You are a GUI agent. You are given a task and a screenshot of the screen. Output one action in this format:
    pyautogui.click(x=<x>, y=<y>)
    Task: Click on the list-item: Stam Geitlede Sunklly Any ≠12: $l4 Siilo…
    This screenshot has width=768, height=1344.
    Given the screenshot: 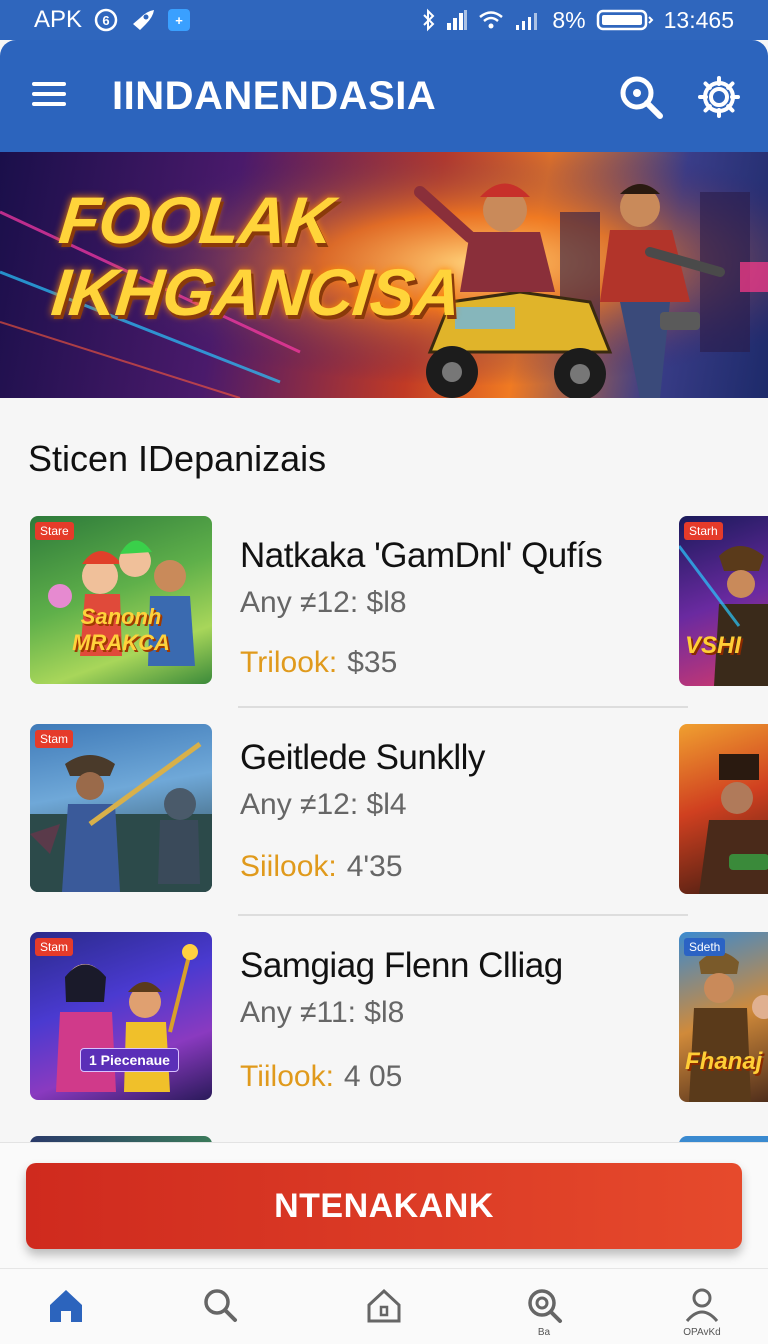 What is the action you would take?
    pyautogui.click(x=384, y=810)
    